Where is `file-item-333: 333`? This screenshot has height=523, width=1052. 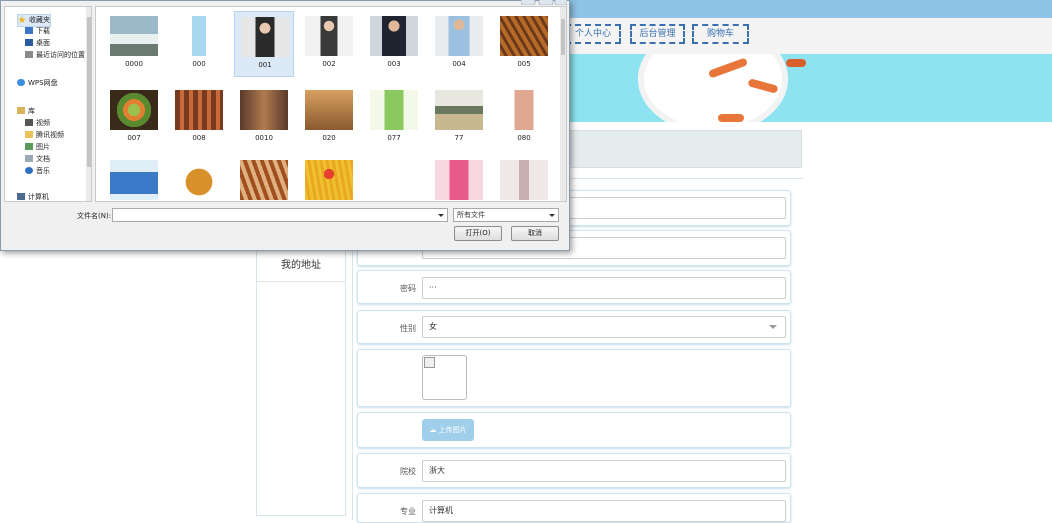
file-item-333: 333 is located at coordinates (394, 178).